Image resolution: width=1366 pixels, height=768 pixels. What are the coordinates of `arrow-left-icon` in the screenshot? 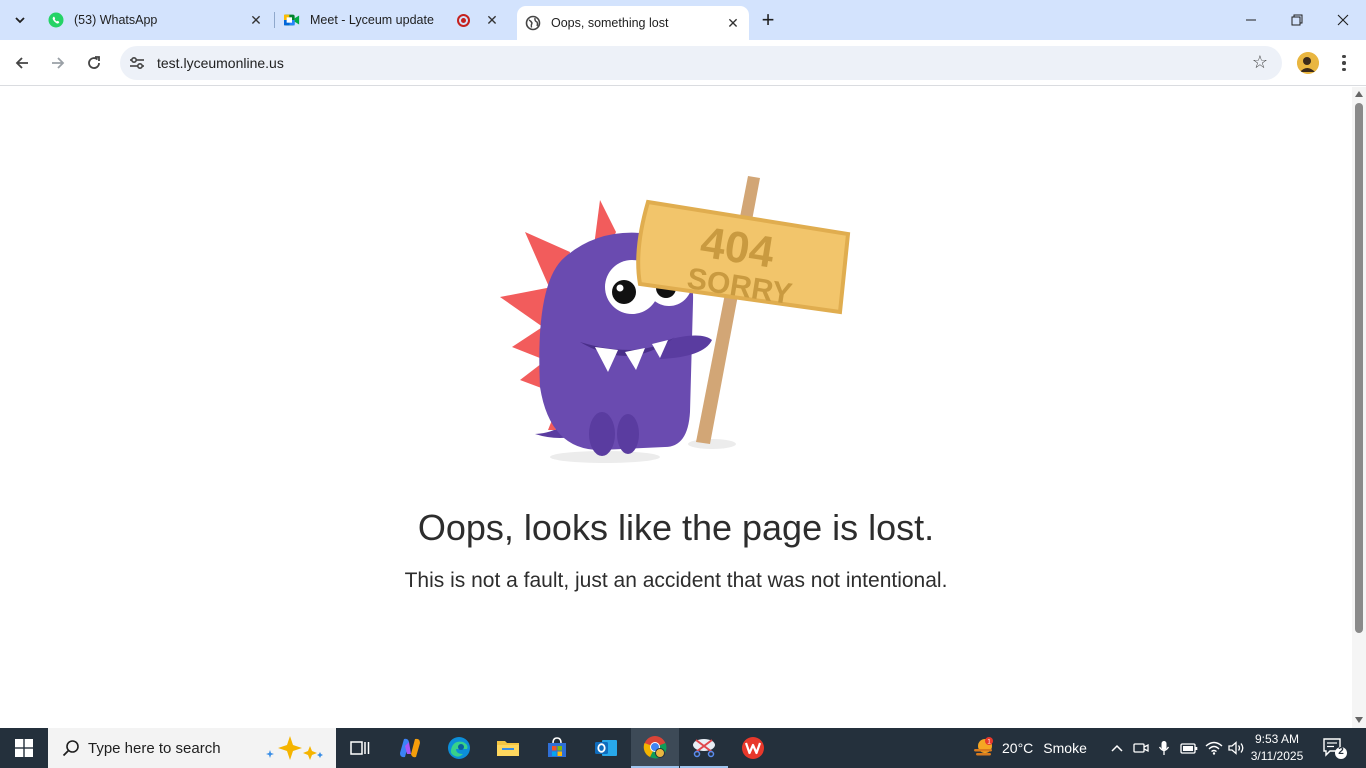 It's located at (21, 63).